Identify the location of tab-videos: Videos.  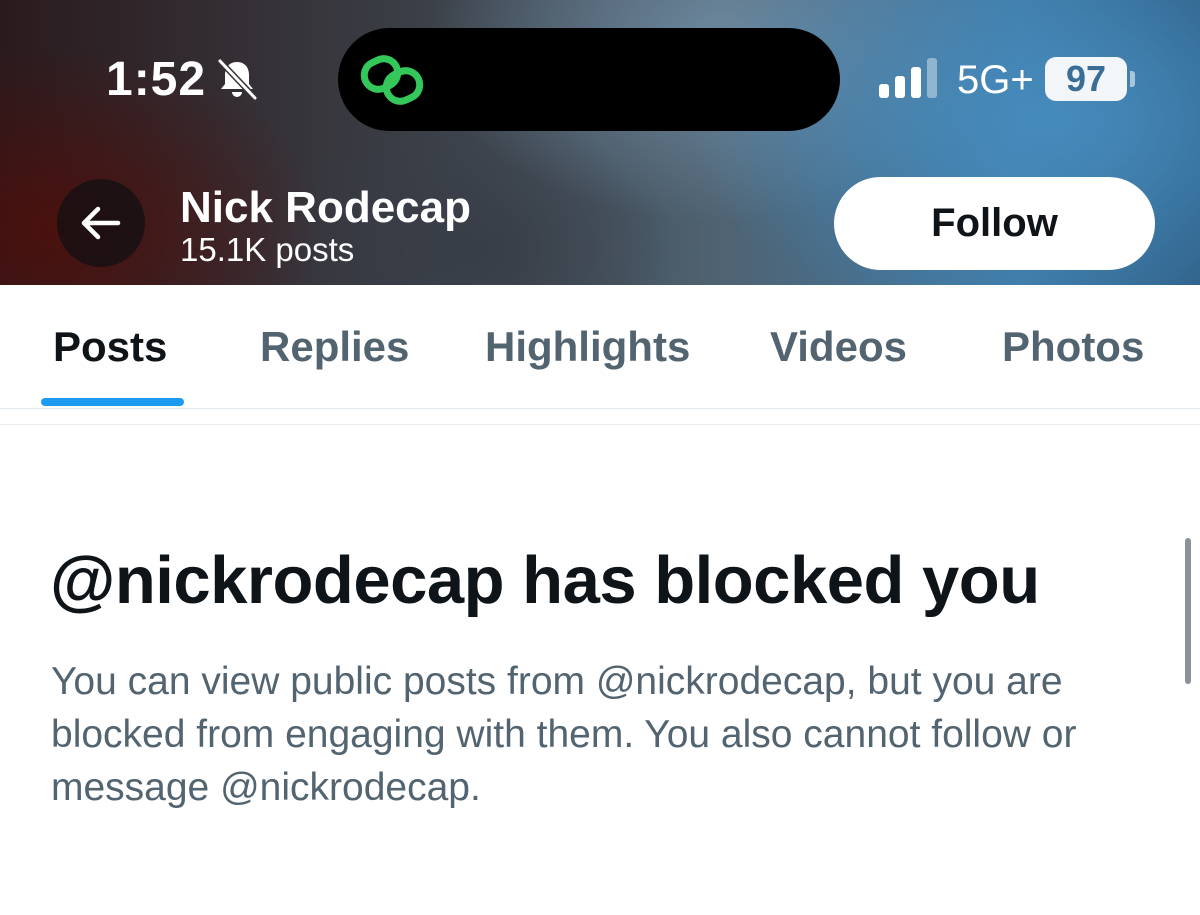
(838, 347).